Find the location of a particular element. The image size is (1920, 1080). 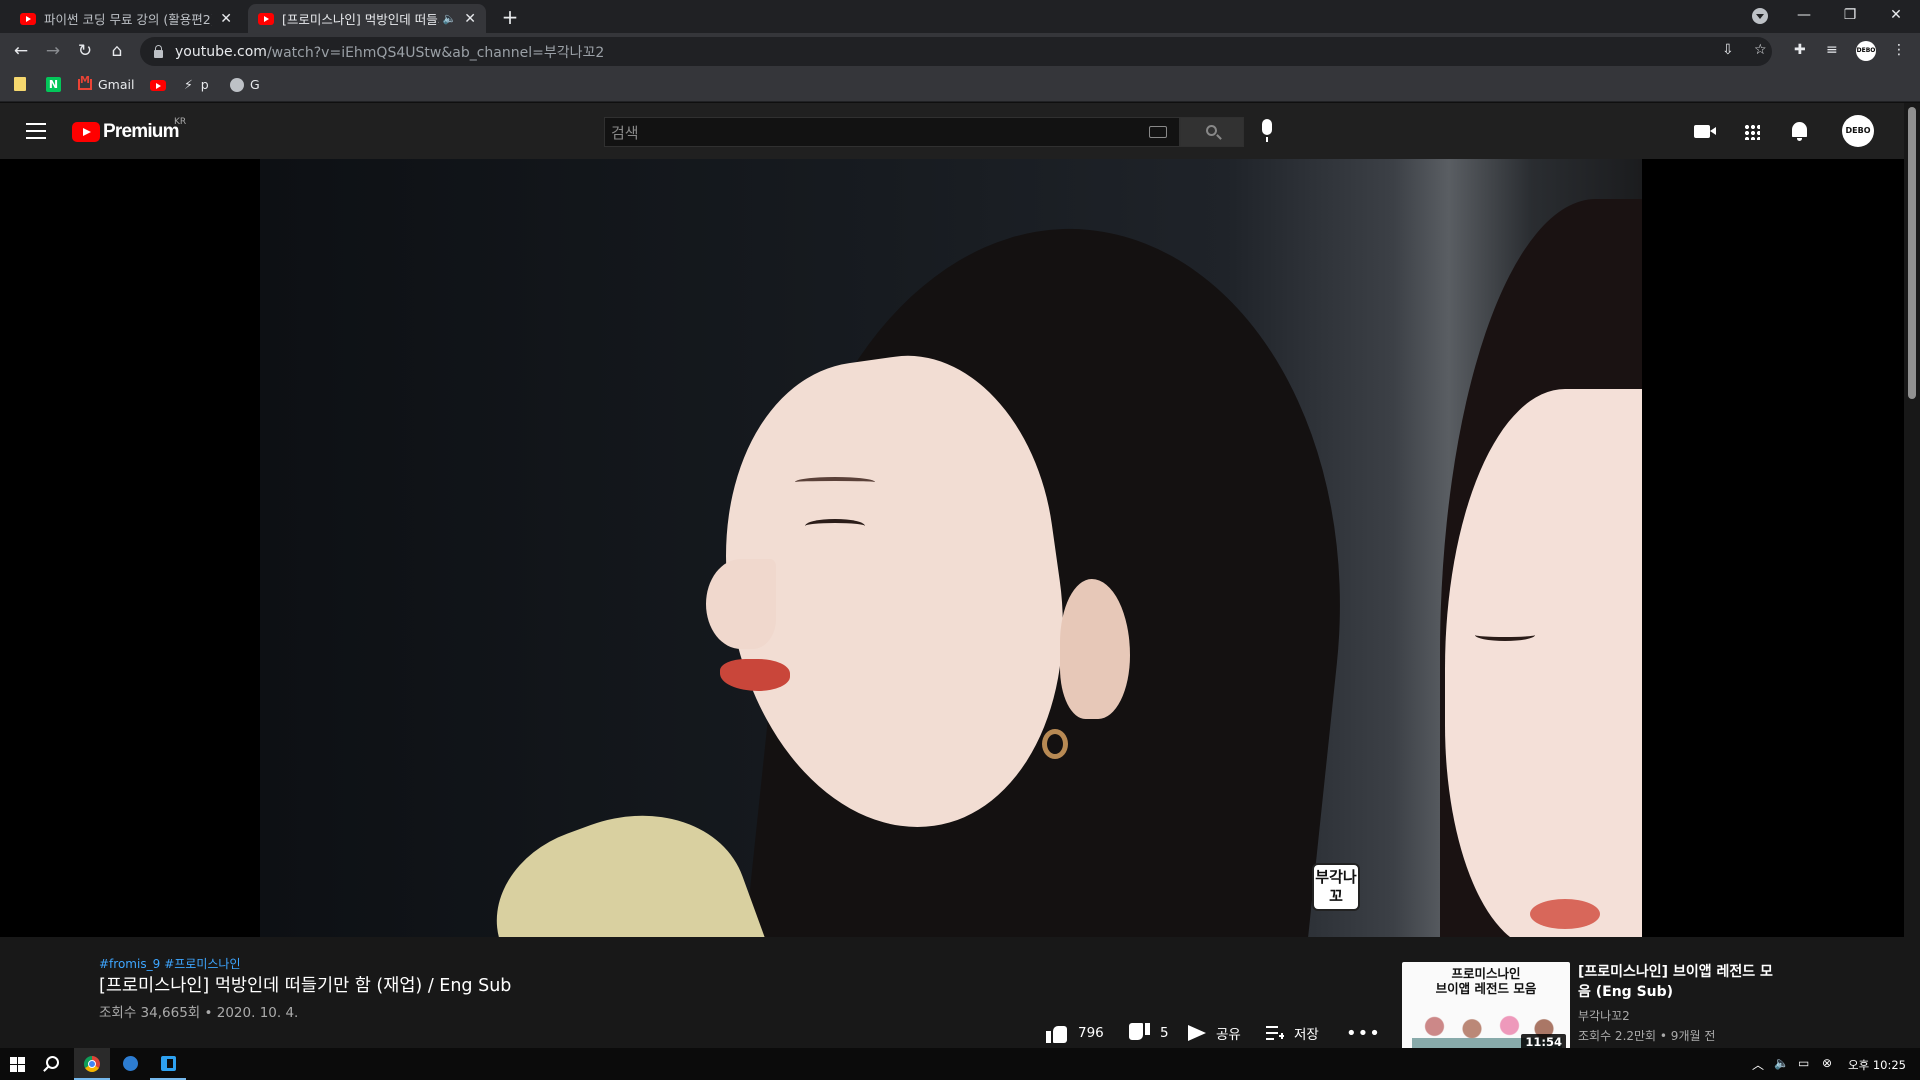

bookmark-folder is located at coordinates (20, 84).